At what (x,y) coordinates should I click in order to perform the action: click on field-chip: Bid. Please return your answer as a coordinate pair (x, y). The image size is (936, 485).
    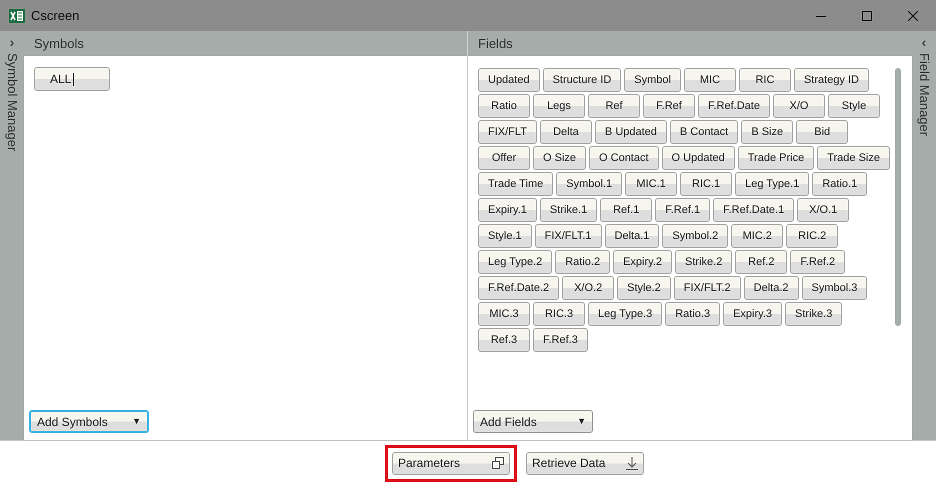
    Looking at the image, I should click on (822, 132).